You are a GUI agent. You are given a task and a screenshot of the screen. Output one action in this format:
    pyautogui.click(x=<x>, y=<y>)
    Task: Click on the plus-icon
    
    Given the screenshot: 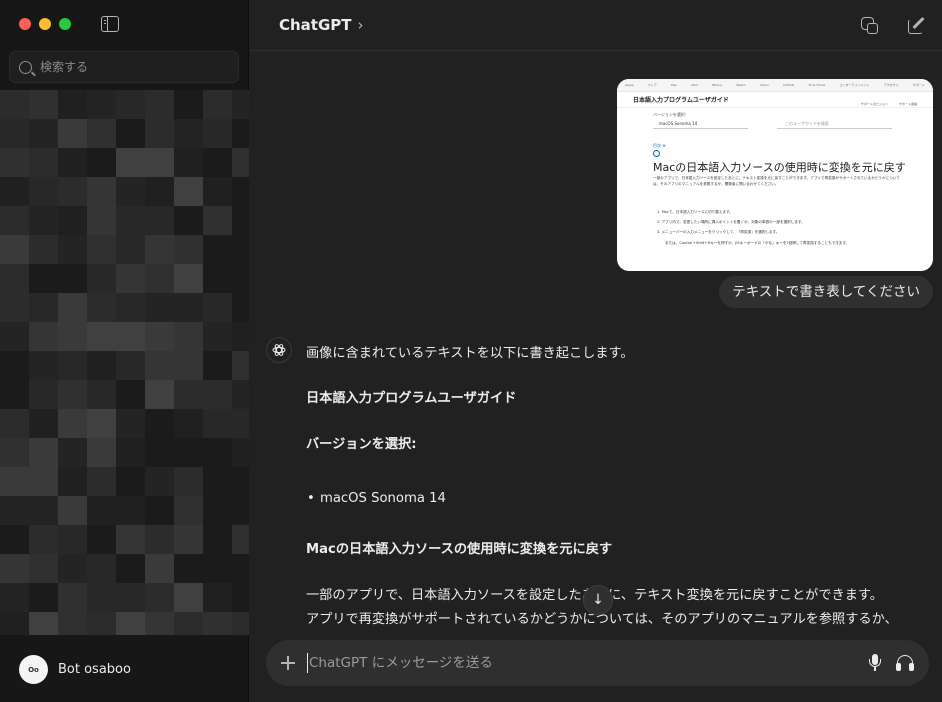 What is the action you would take?
    pyautogui.click(x=288, y=663)
    